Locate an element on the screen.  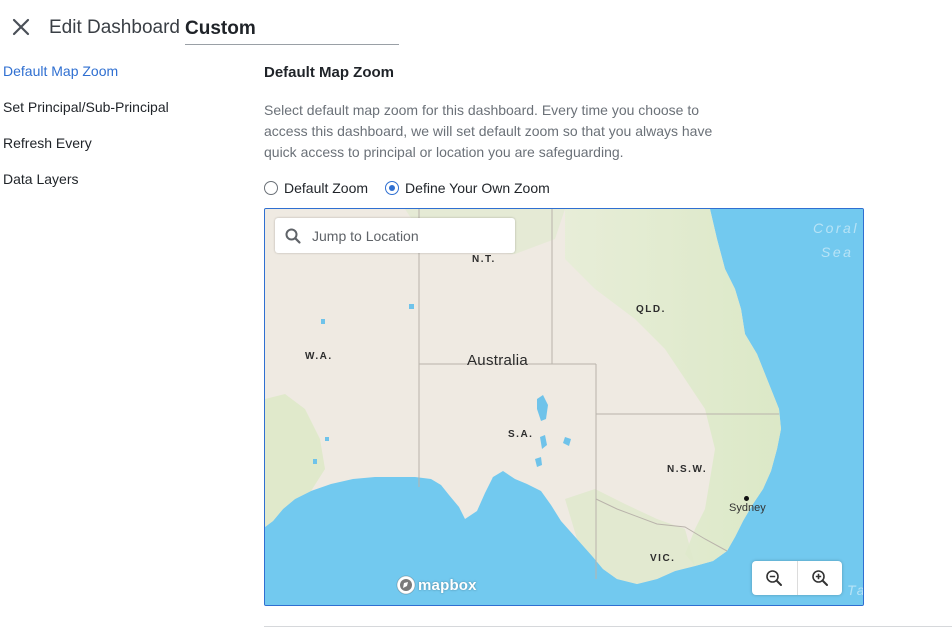
sea-label-coral-line2: Sea is located at coordinates (837, 252).